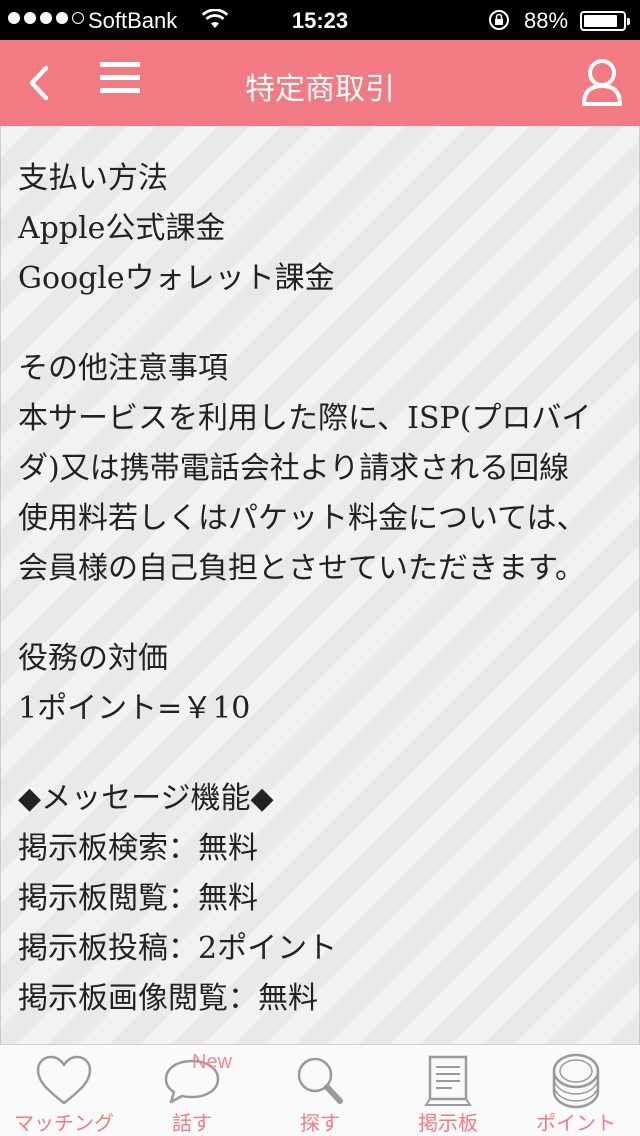 The width and height of the screenshot is (640, 1136). Describe the element at coordinates (192, 1123) in the screenshot. I see `tab-label: 話す` at that location.